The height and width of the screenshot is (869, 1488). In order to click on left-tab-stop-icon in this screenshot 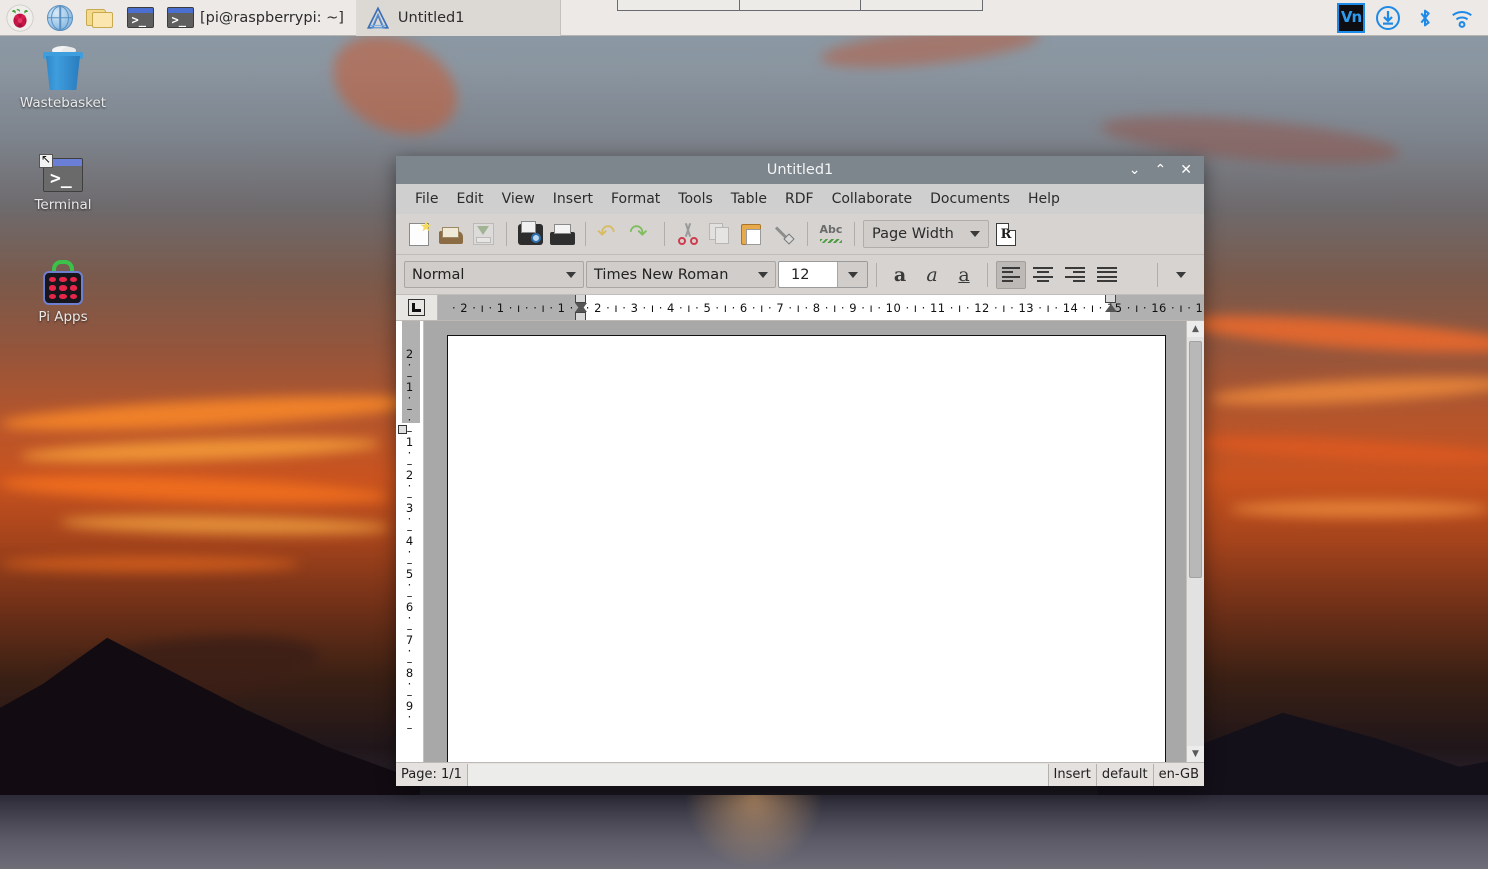, I will do `click(416, 307)`.